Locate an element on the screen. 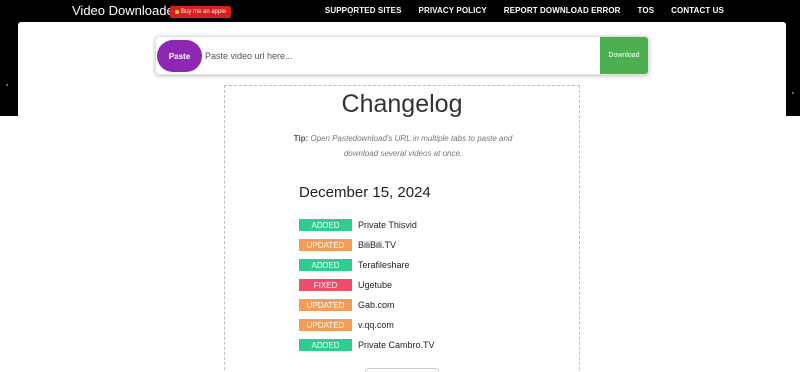  video-url-input is located at coordinates (395, 56).